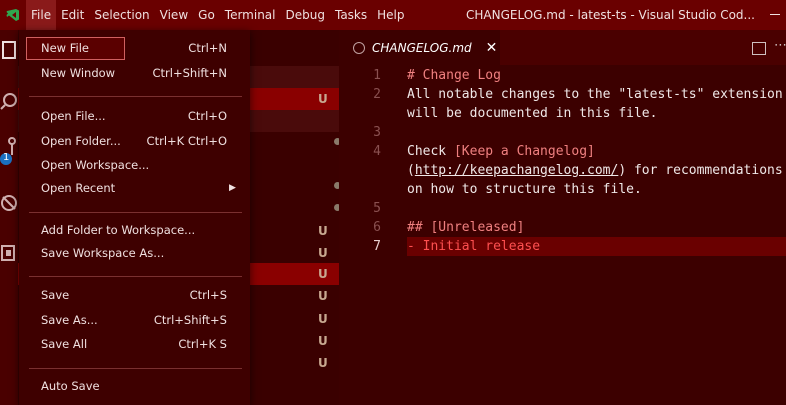 Image resolution: width=786 pixels, height=405 pixels. What do you see at coordinates (134, 73) in the screenshot?
I see `menu-item-new-window: New Window Ctrl+Shift+N` at bounding box center [134, 73].